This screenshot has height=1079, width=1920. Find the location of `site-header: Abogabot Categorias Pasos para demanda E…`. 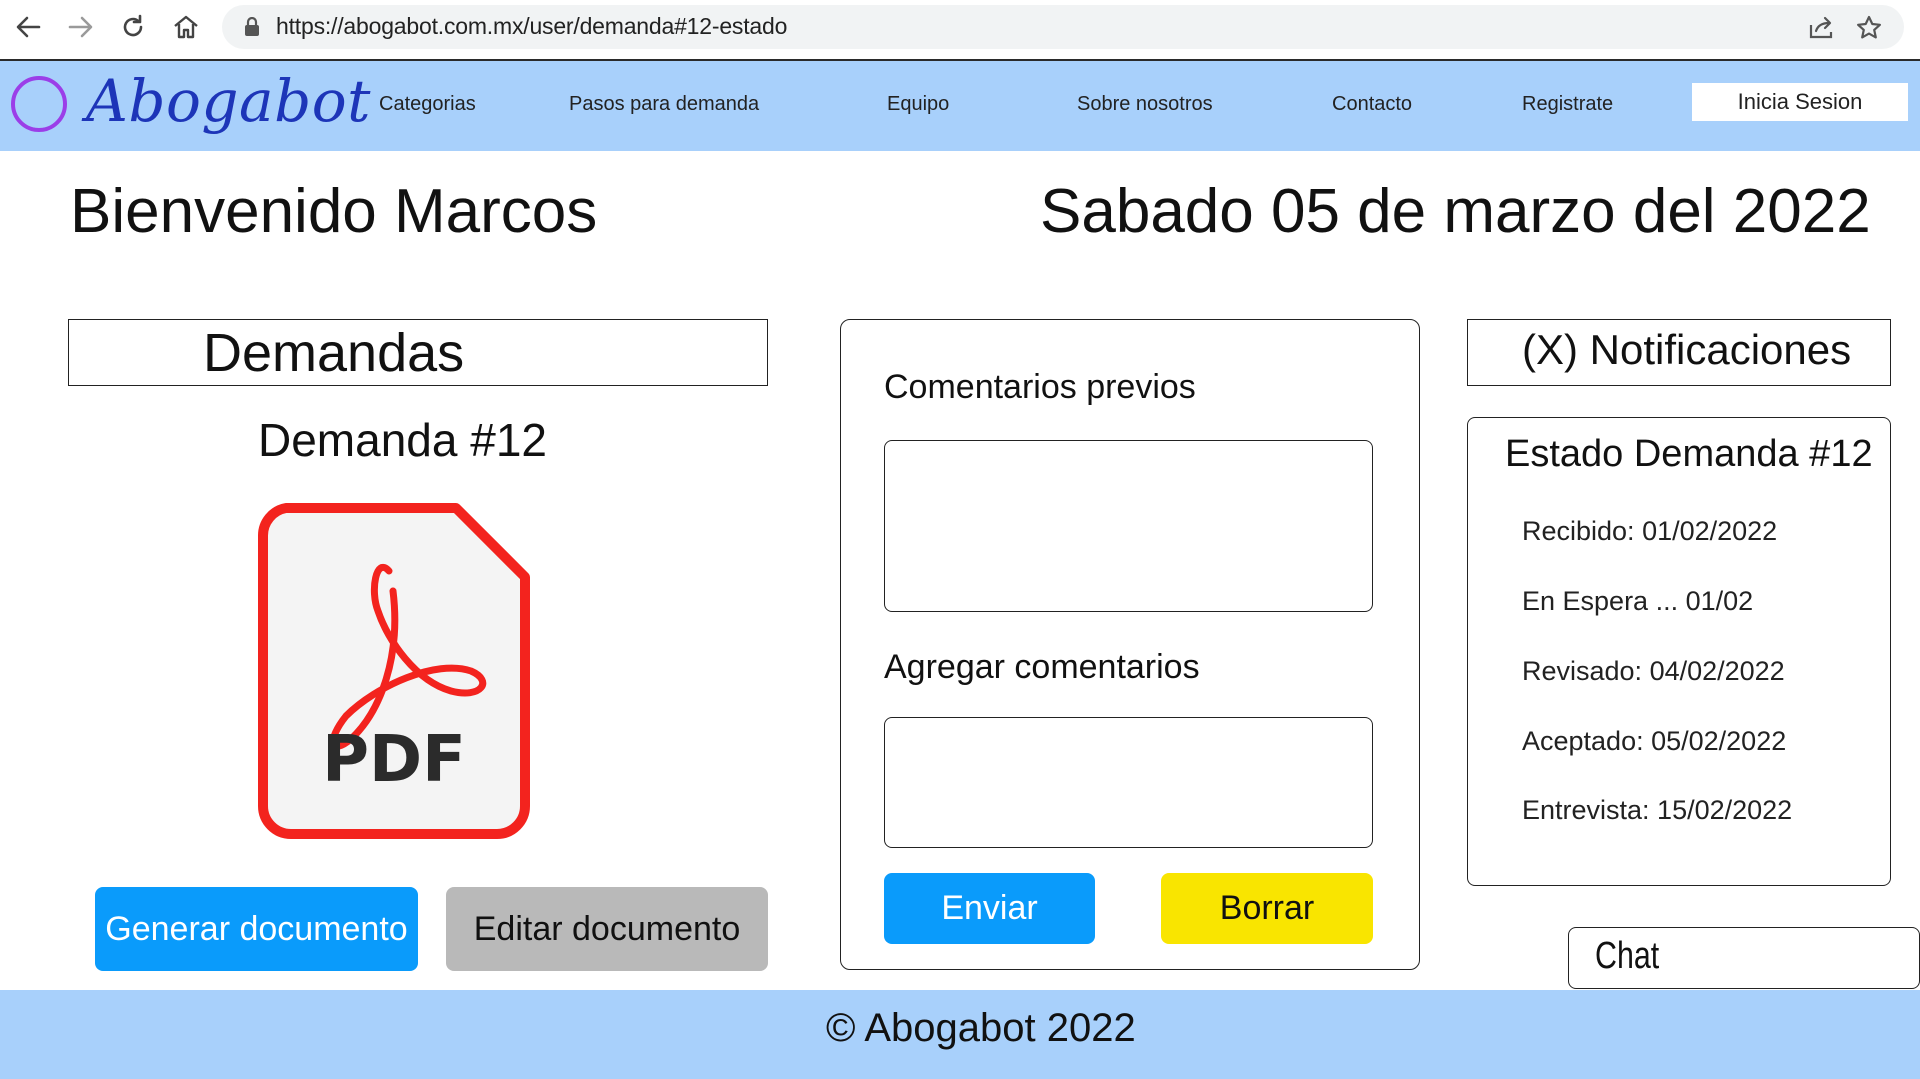

site-header: Abogabot Categorias Pasos para demanda E… is located at coordinates (960, 106).